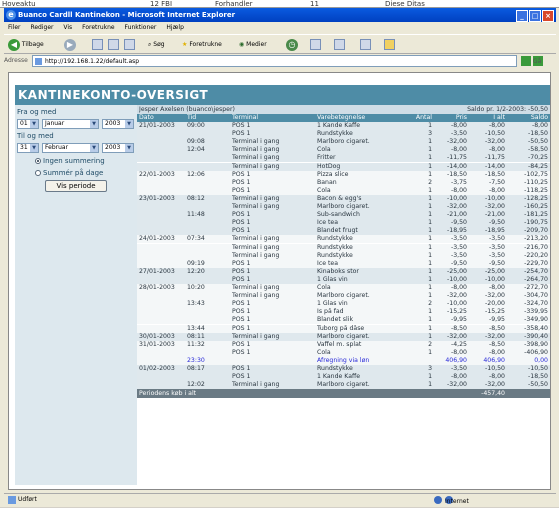 Image resolution: width=559 pixels, height=508 pixels. I want to click on table-cell: Marlboro cigaret., so click(343, 385).